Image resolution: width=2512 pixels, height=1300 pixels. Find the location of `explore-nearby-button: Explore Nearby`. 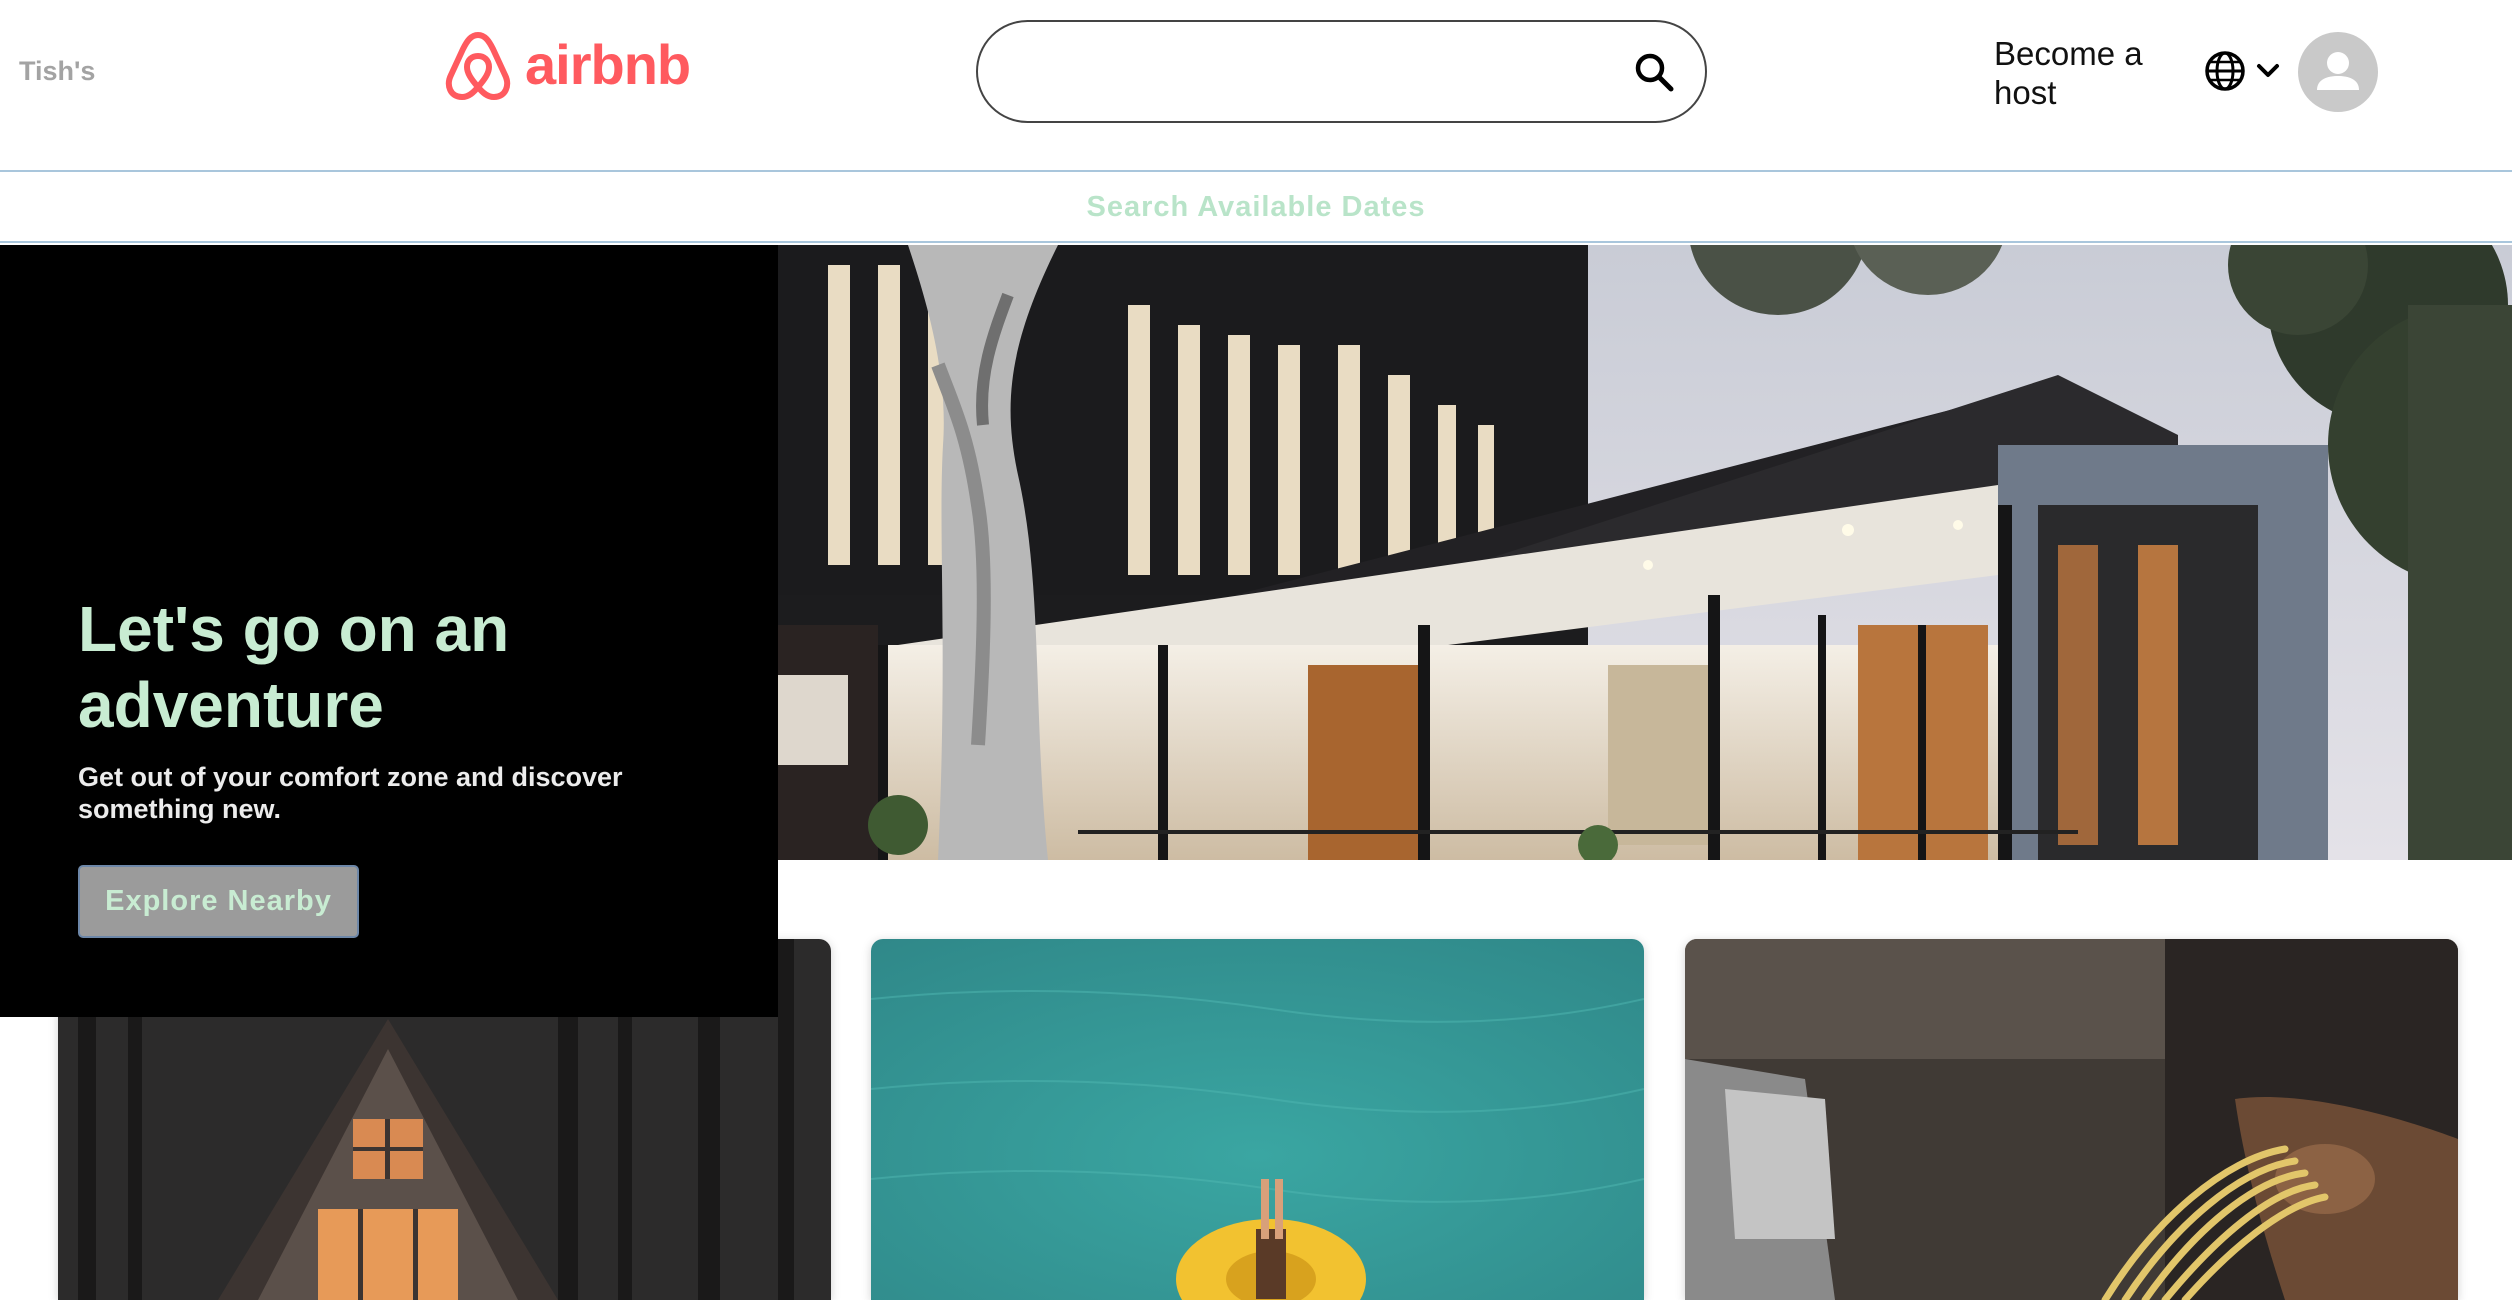

explore-nearby-button: Explore Nearby is located at coordinates (218, 901).